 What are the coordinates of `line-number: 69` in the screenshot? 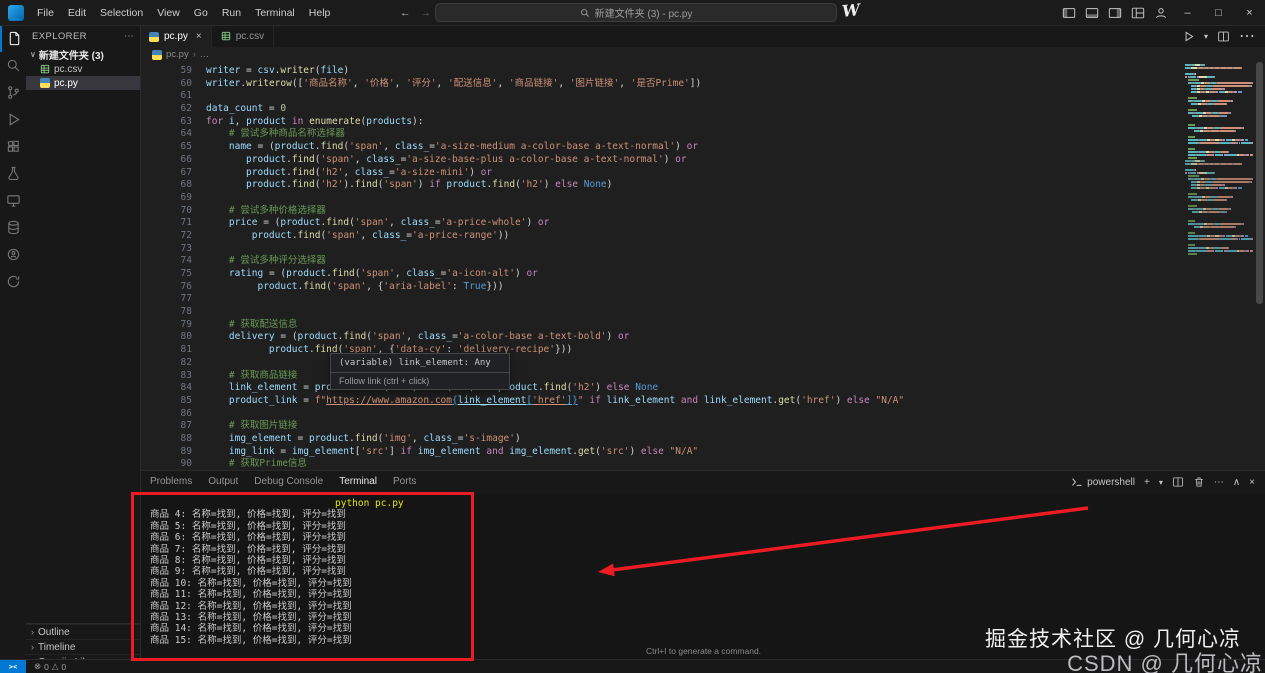 It's located at (186, 197).